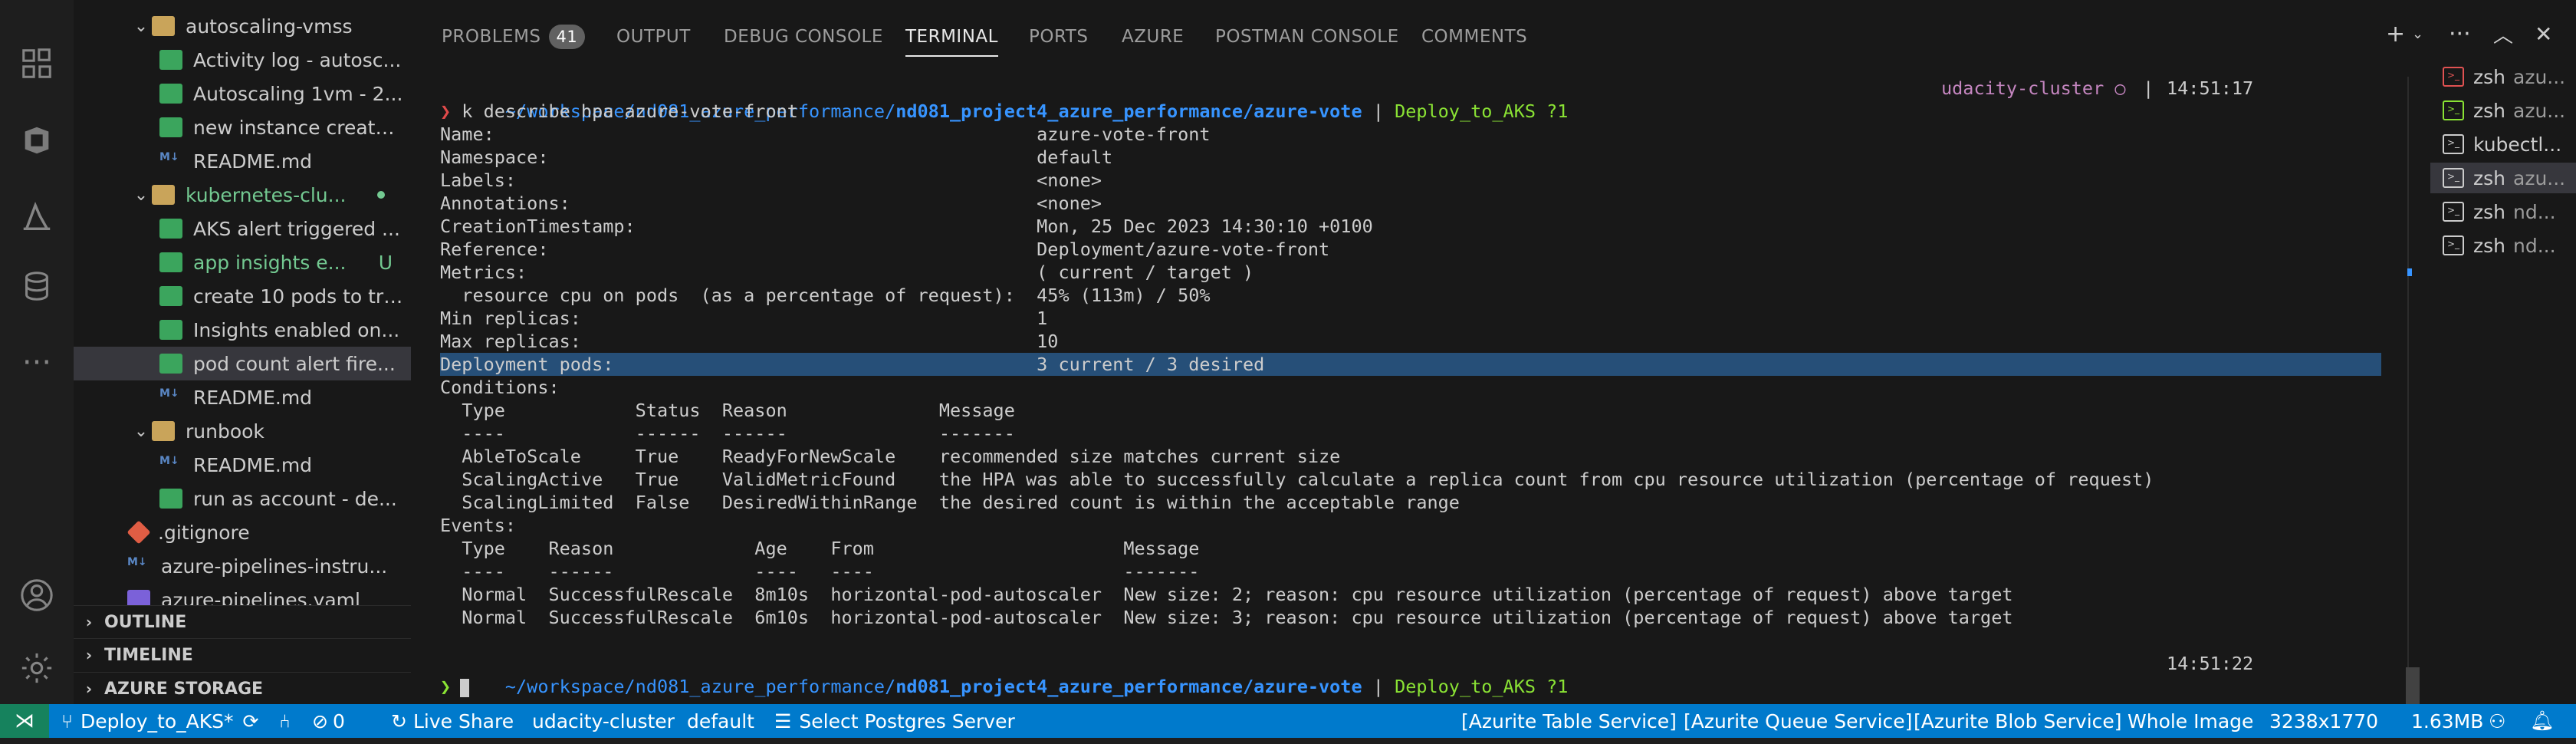 The image size is (2576, 744). Describe the element at coordinates (907, 721) in the screenshot. I see `postgres-label: Select Postgres Server` at that location.